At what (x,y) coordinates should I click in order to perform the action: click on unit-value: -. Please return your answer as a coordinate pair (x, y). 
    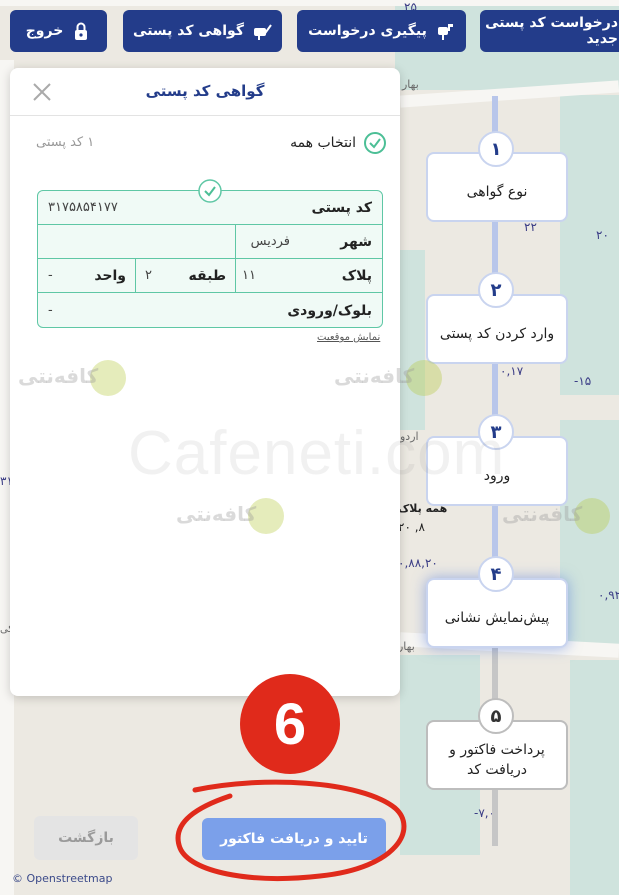
    Looking at the image, I should click on (50, 275).